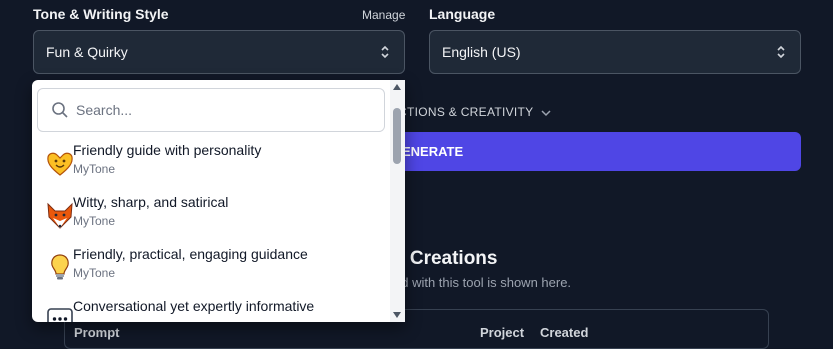 The height and width of the screenshot is (349, 833). Describe the element at coordinates (167, 150) in the screenshot. I see `option-title: Friendly guide with personality` at that location.